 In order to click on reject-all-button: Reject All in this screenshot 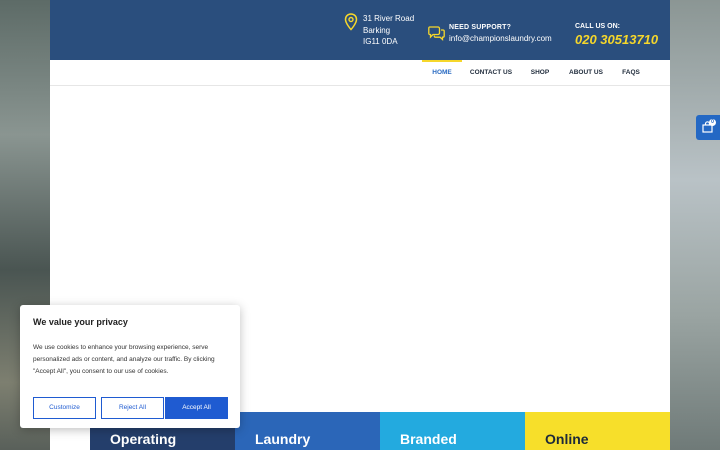, I will do `click(132, 408)`.